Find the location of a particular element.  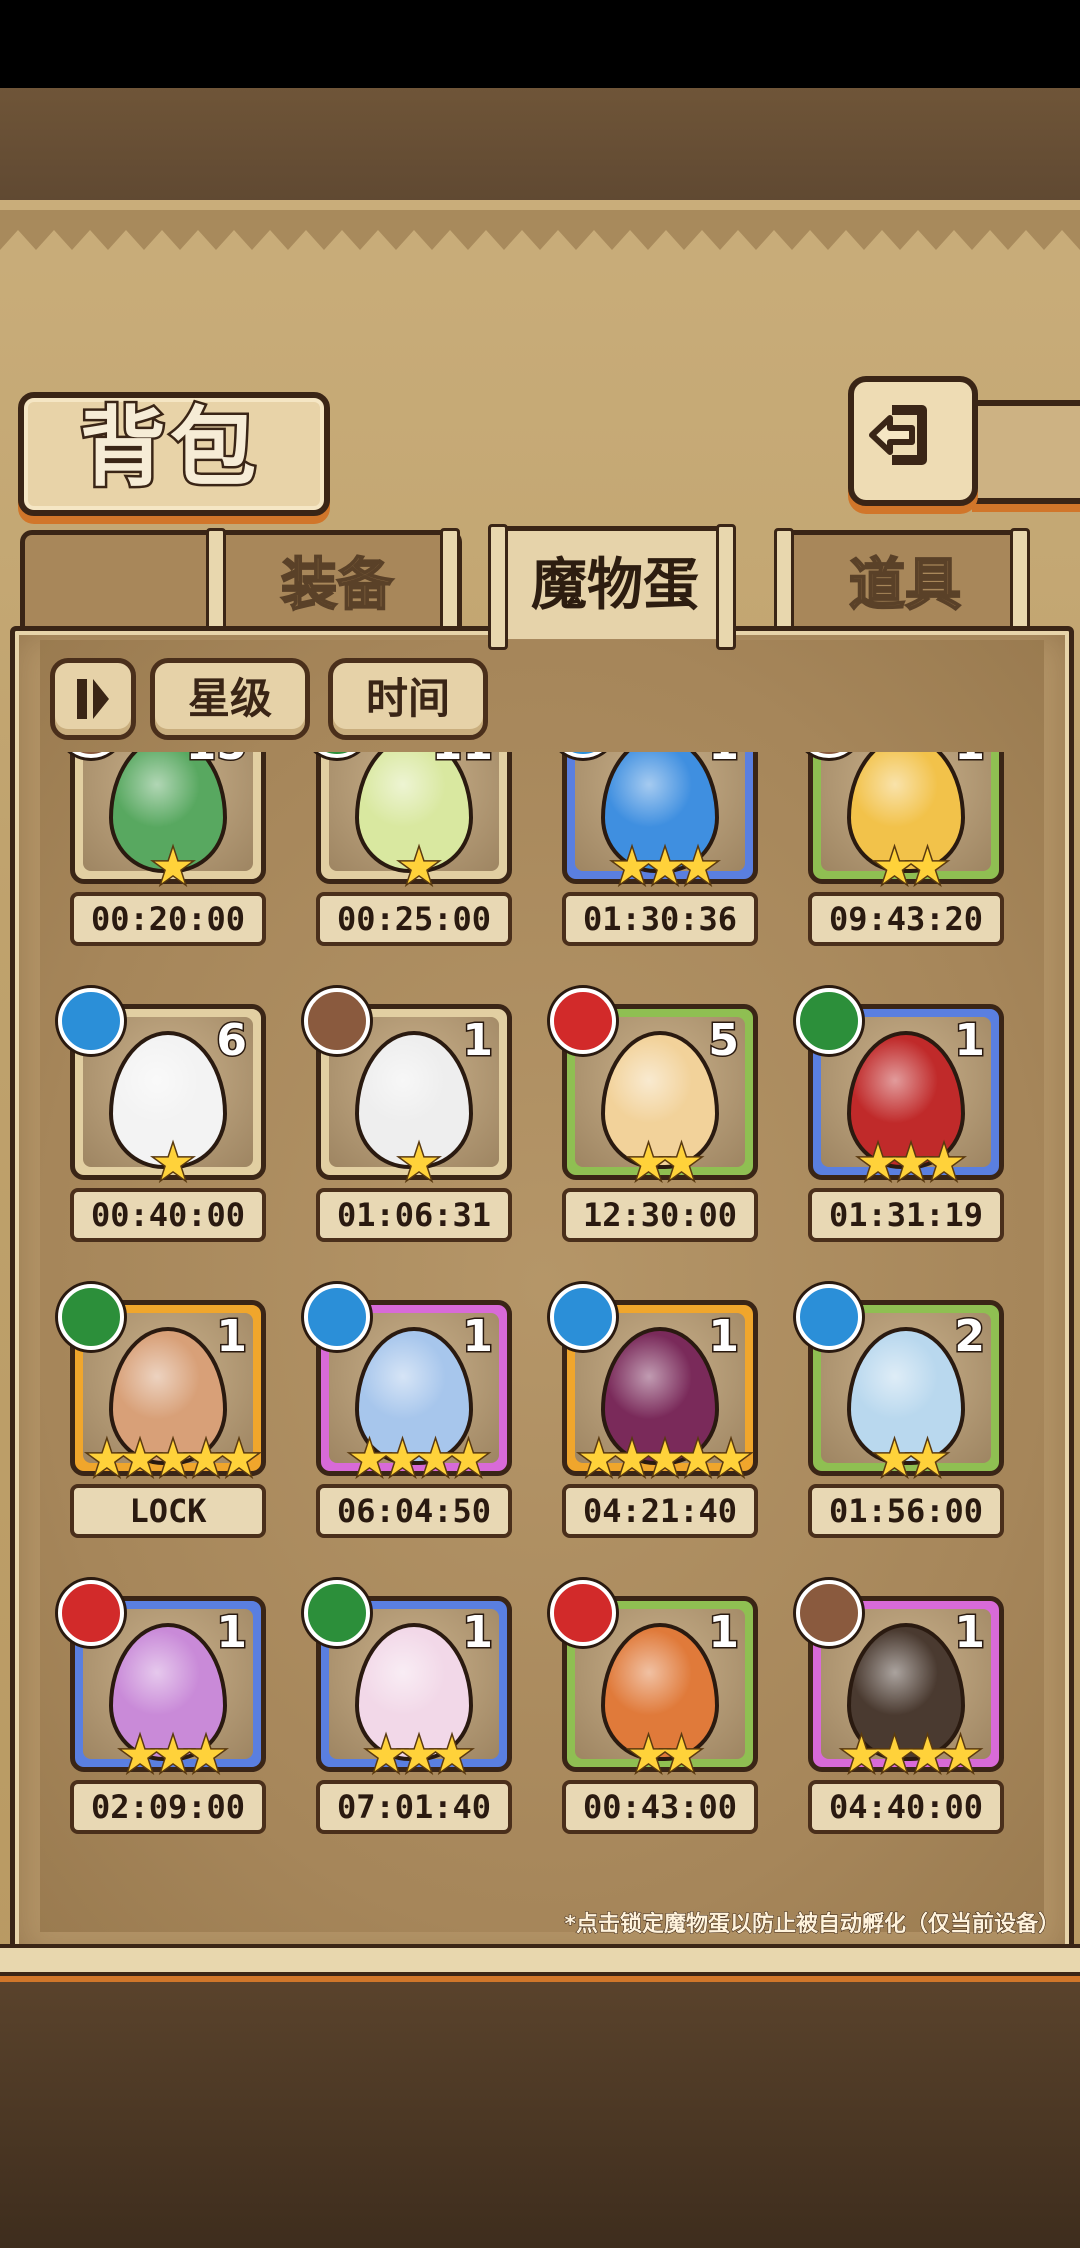

egg-hatch-timer: 00:43:00 is located at coordinates (660, 1807).